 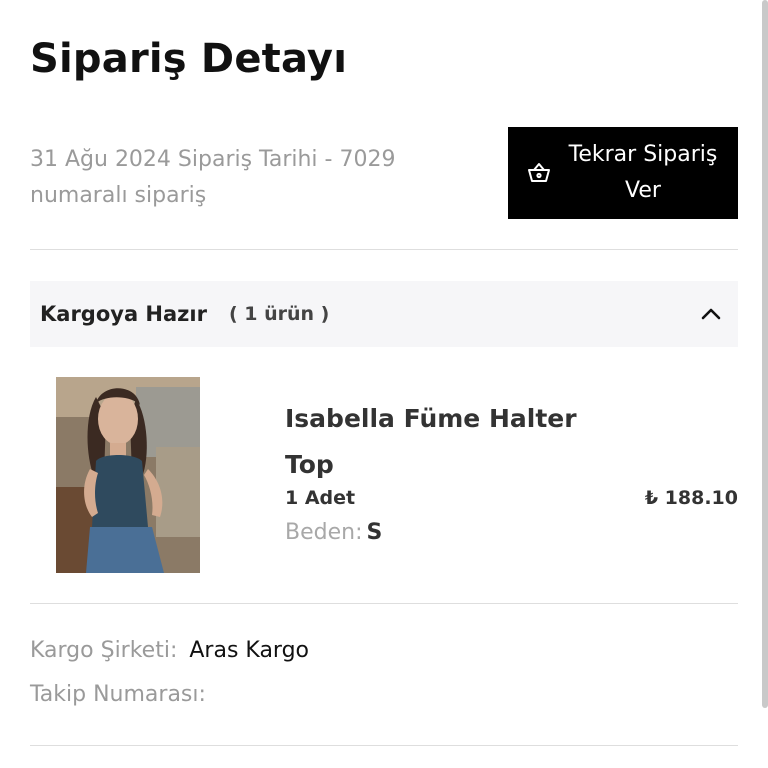 I want to click on reorder-button: Tekrar Sipariş Ver, so click(x=623, y=173).